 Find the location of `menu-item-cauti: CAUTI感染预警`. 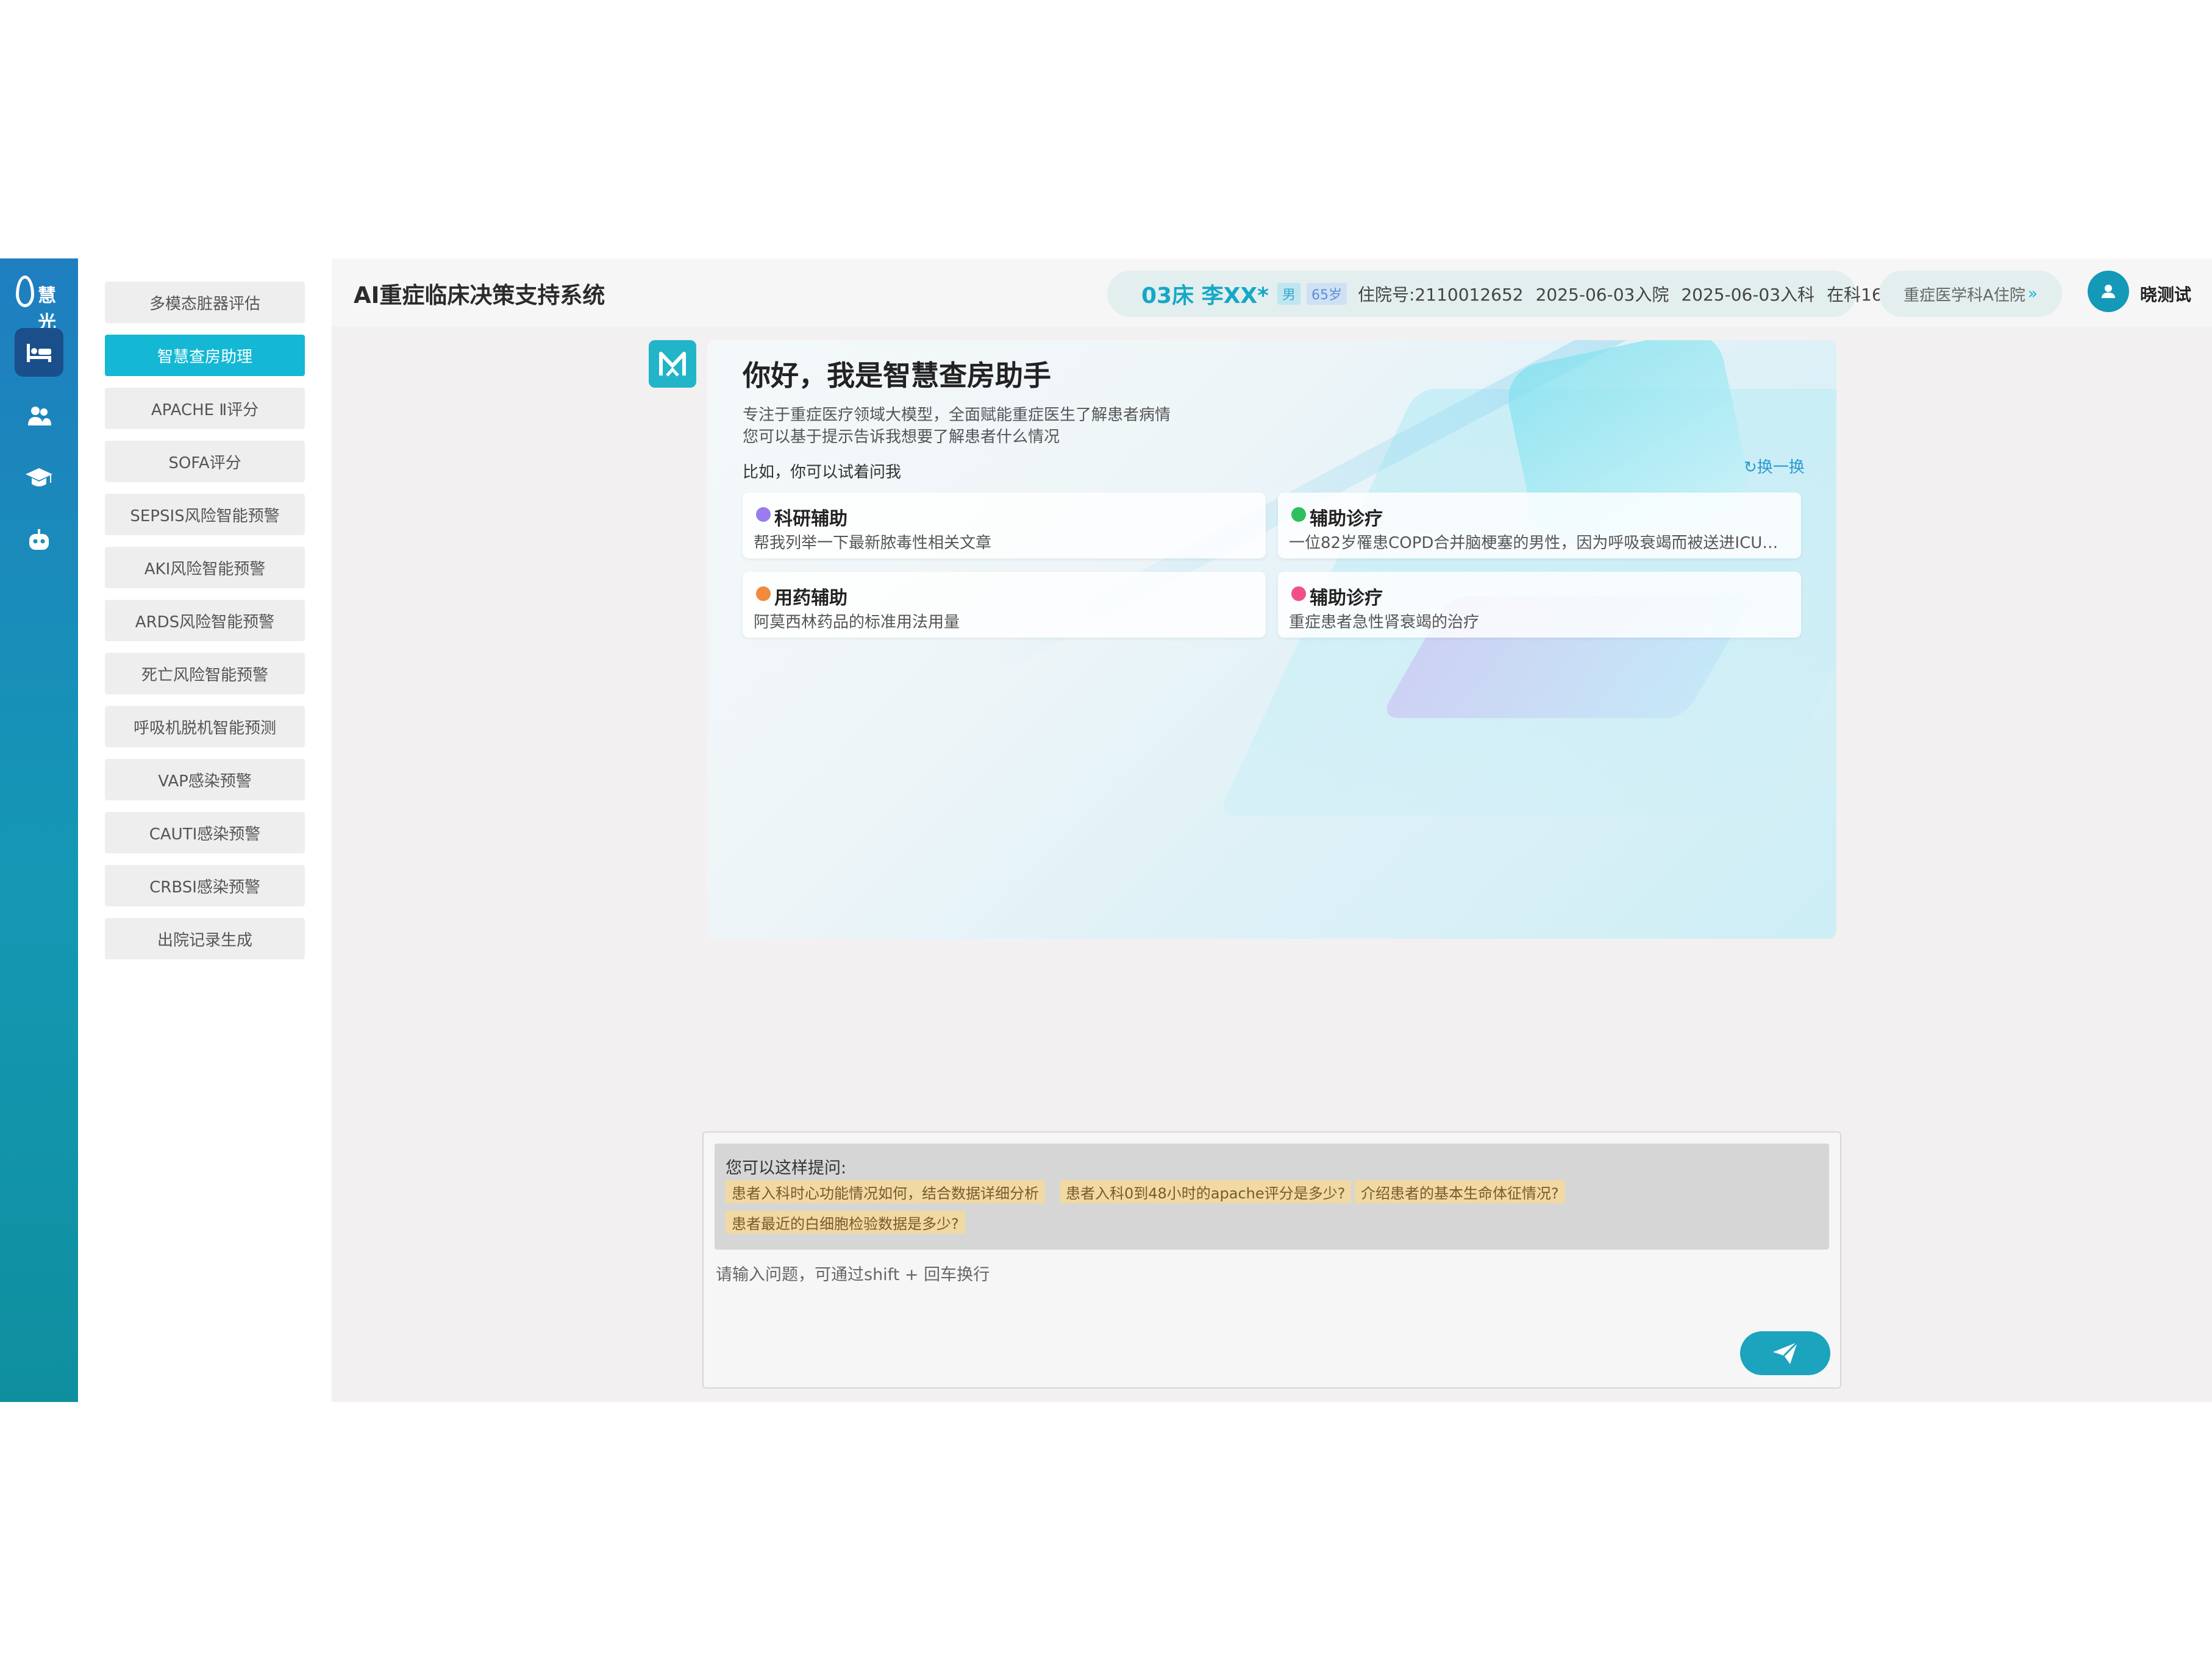

menu-item-cauti: CAUTI感染预警 is located at coordinates (205, 833).